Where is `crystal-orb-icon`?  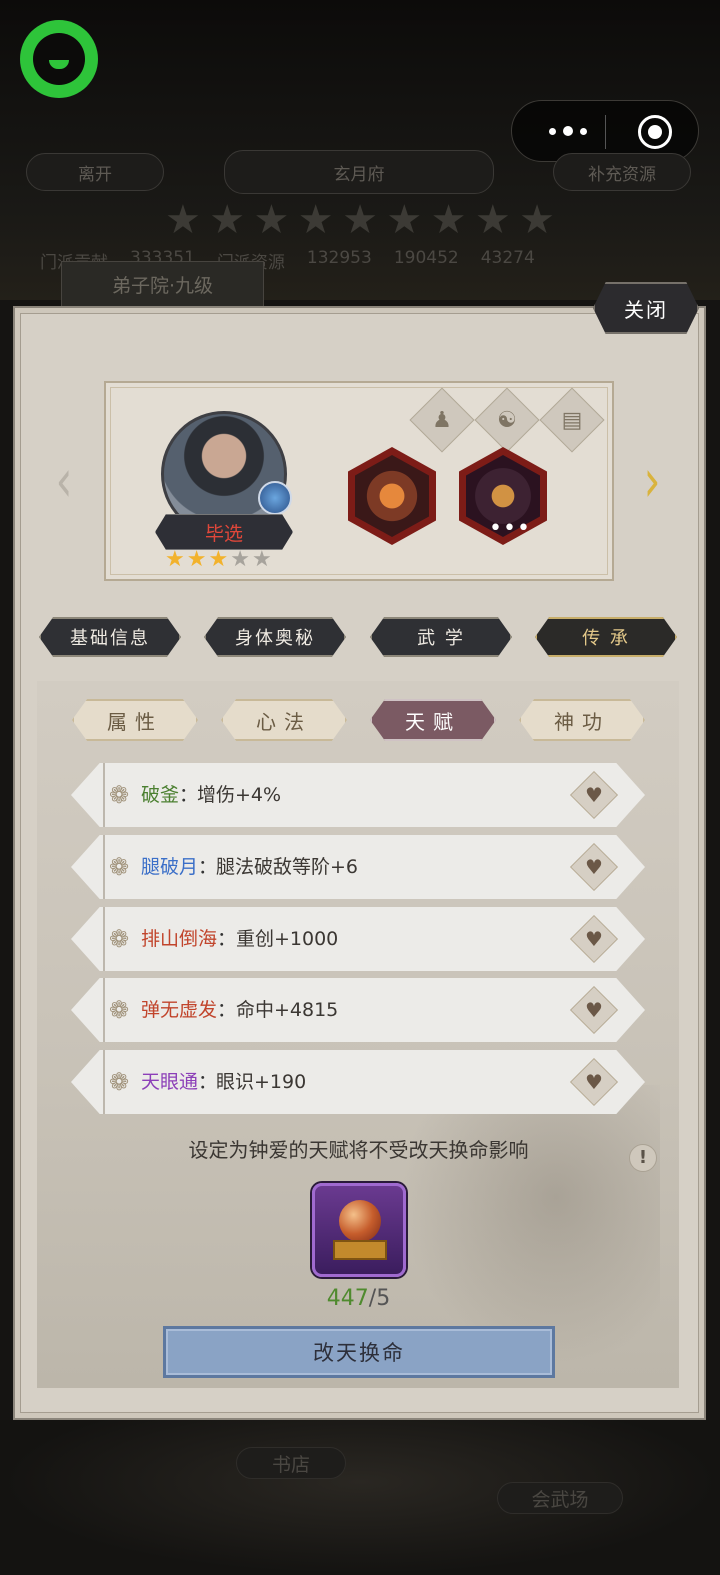 crystal-orb-icon is located at coordinates (360, 1221).